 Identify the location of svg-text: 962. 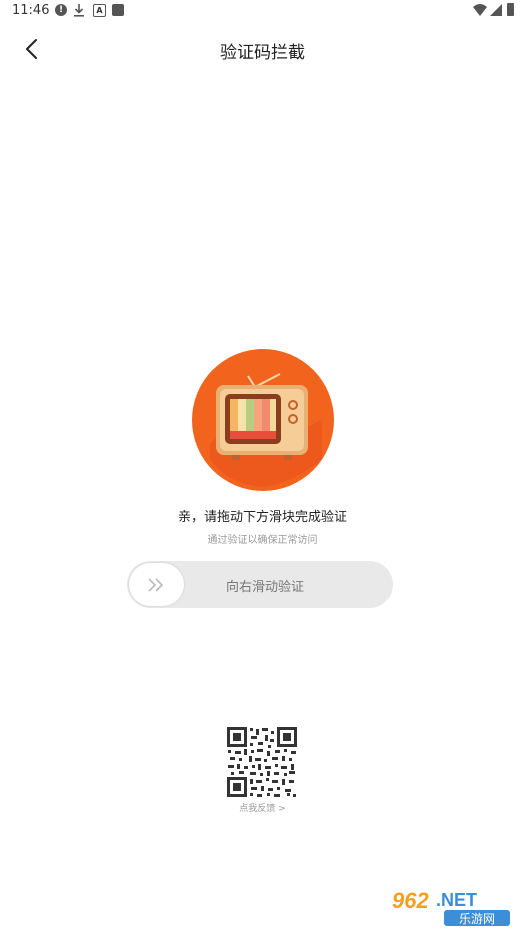
(410, 900).